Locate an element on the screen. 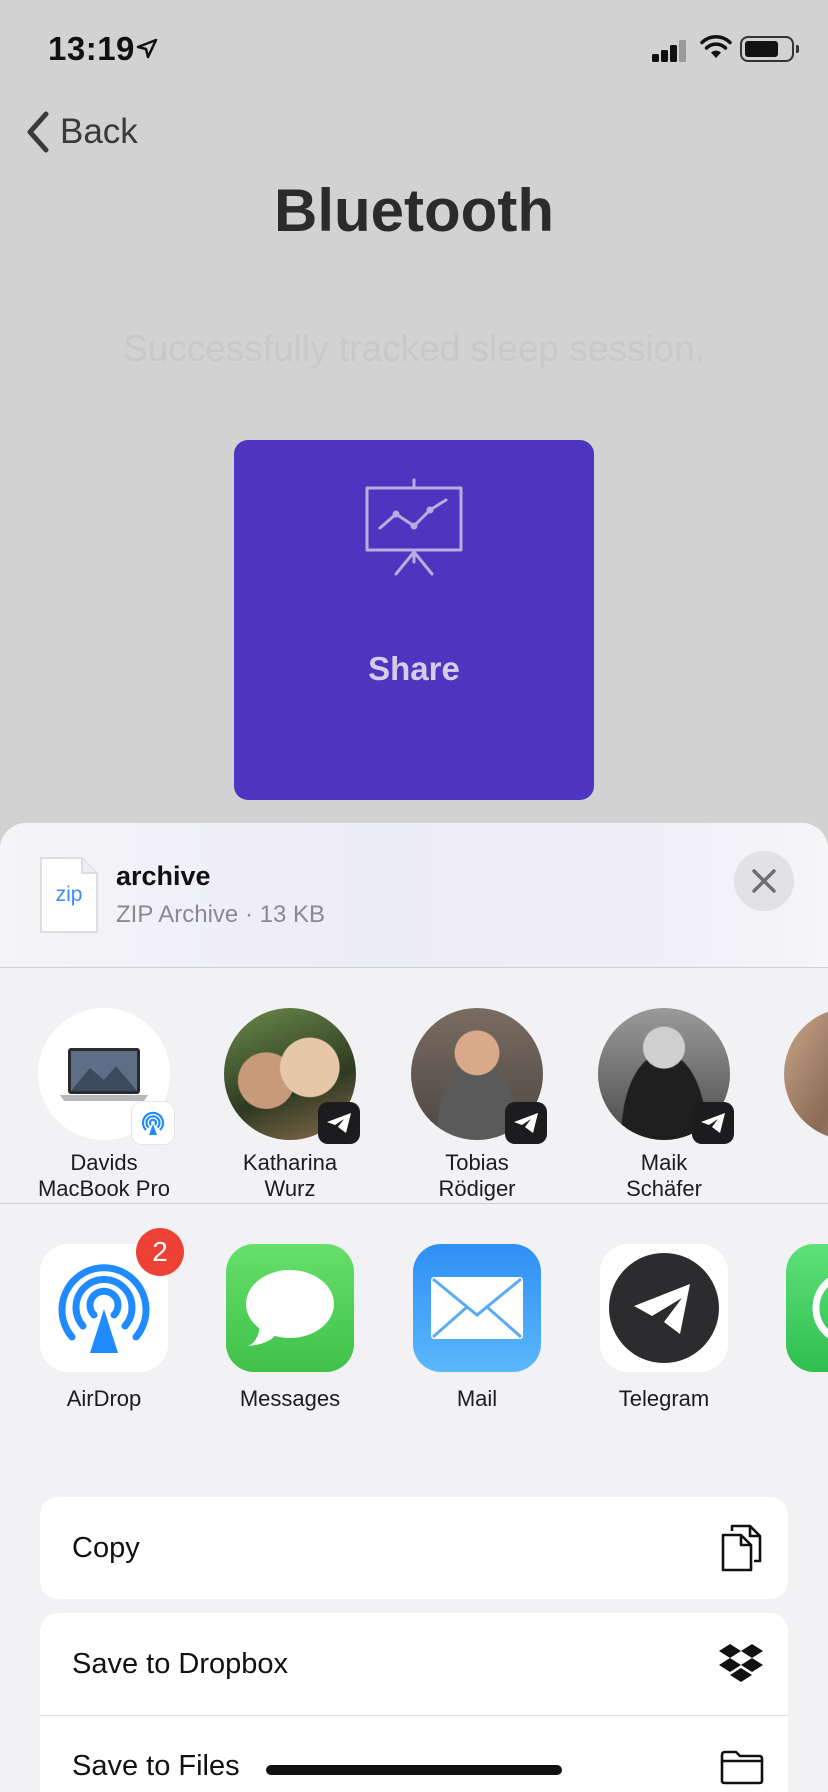 This screenshot has height=1792, width=828. copy-action: Copy is located at coordinates (414, 1548).